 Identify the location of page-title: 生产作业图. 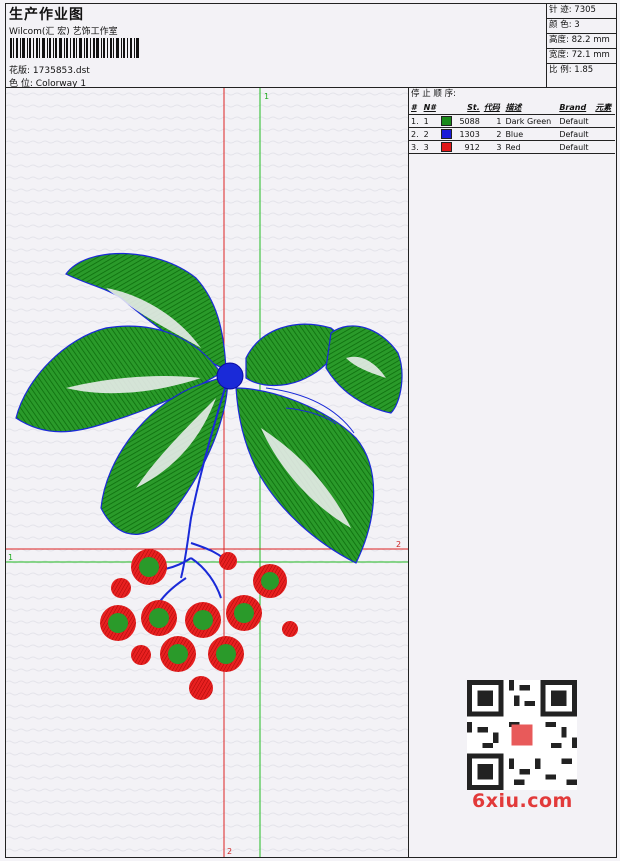
(46, 15).